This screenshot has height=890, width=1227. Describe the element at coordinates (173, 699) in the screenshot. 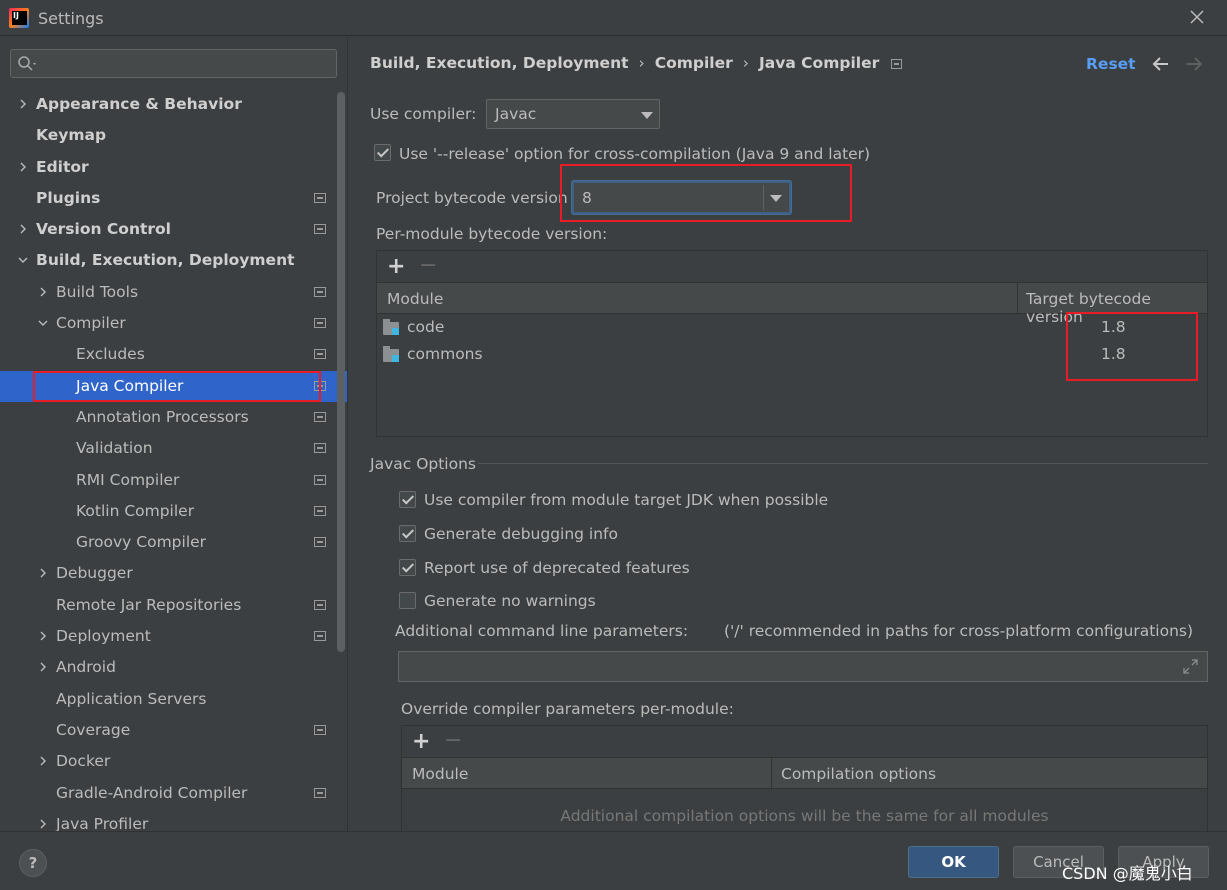

I see `sidebar-item-application-servers: Application Servers` at that location.